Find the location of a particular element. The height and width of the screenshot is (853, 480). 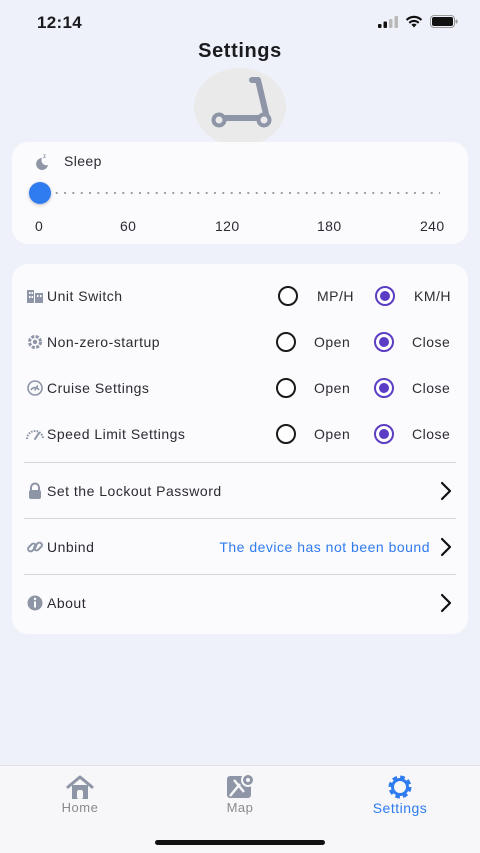

cruise-open-radio is located at coordinates (286, 388).